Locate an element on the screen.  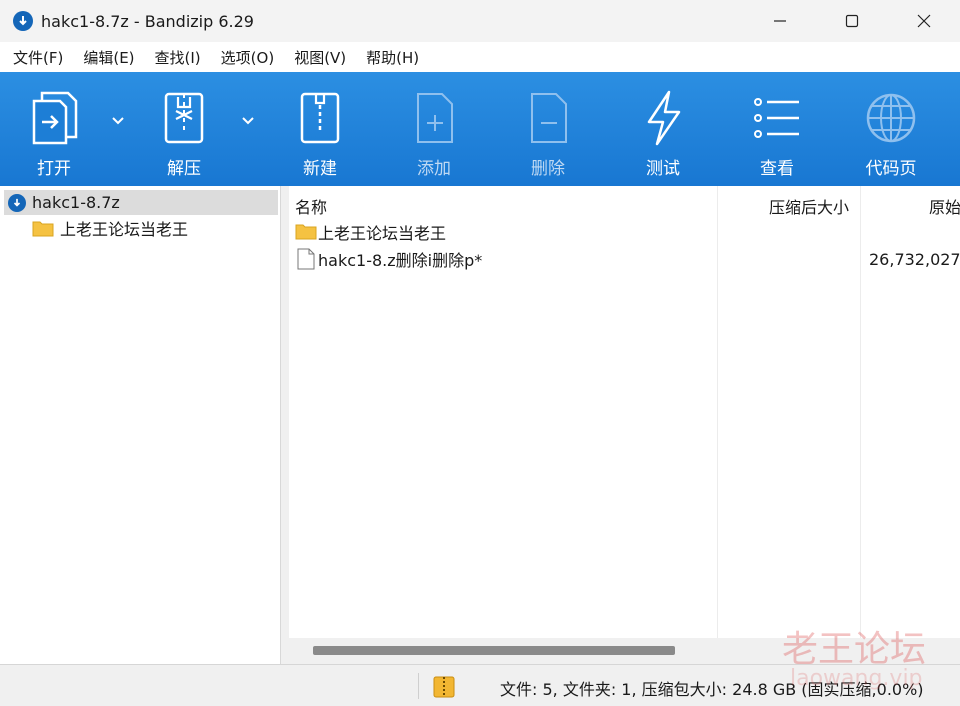
menu-help: 帮助(H) is located at coordinates (392, 57).